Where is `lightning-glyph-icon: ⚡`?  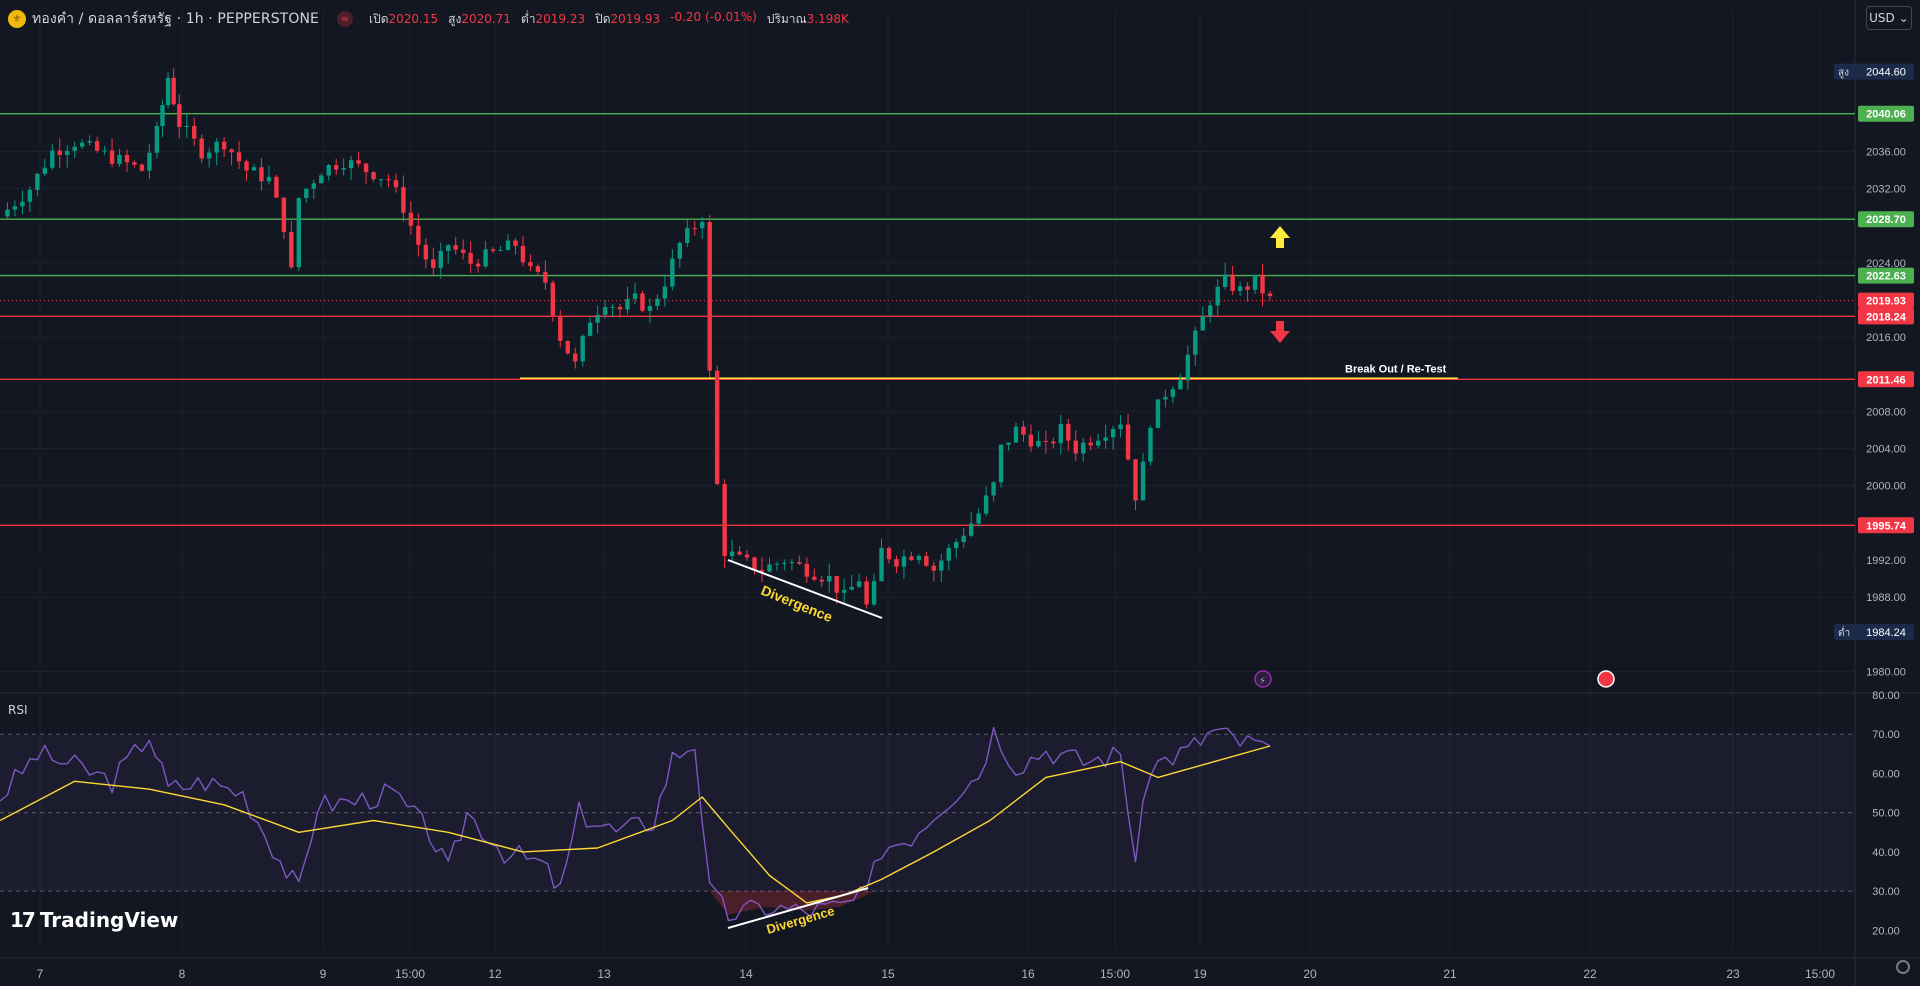
lightning-glyph-icon: ⚡ is located at coordinates (1262, 681).